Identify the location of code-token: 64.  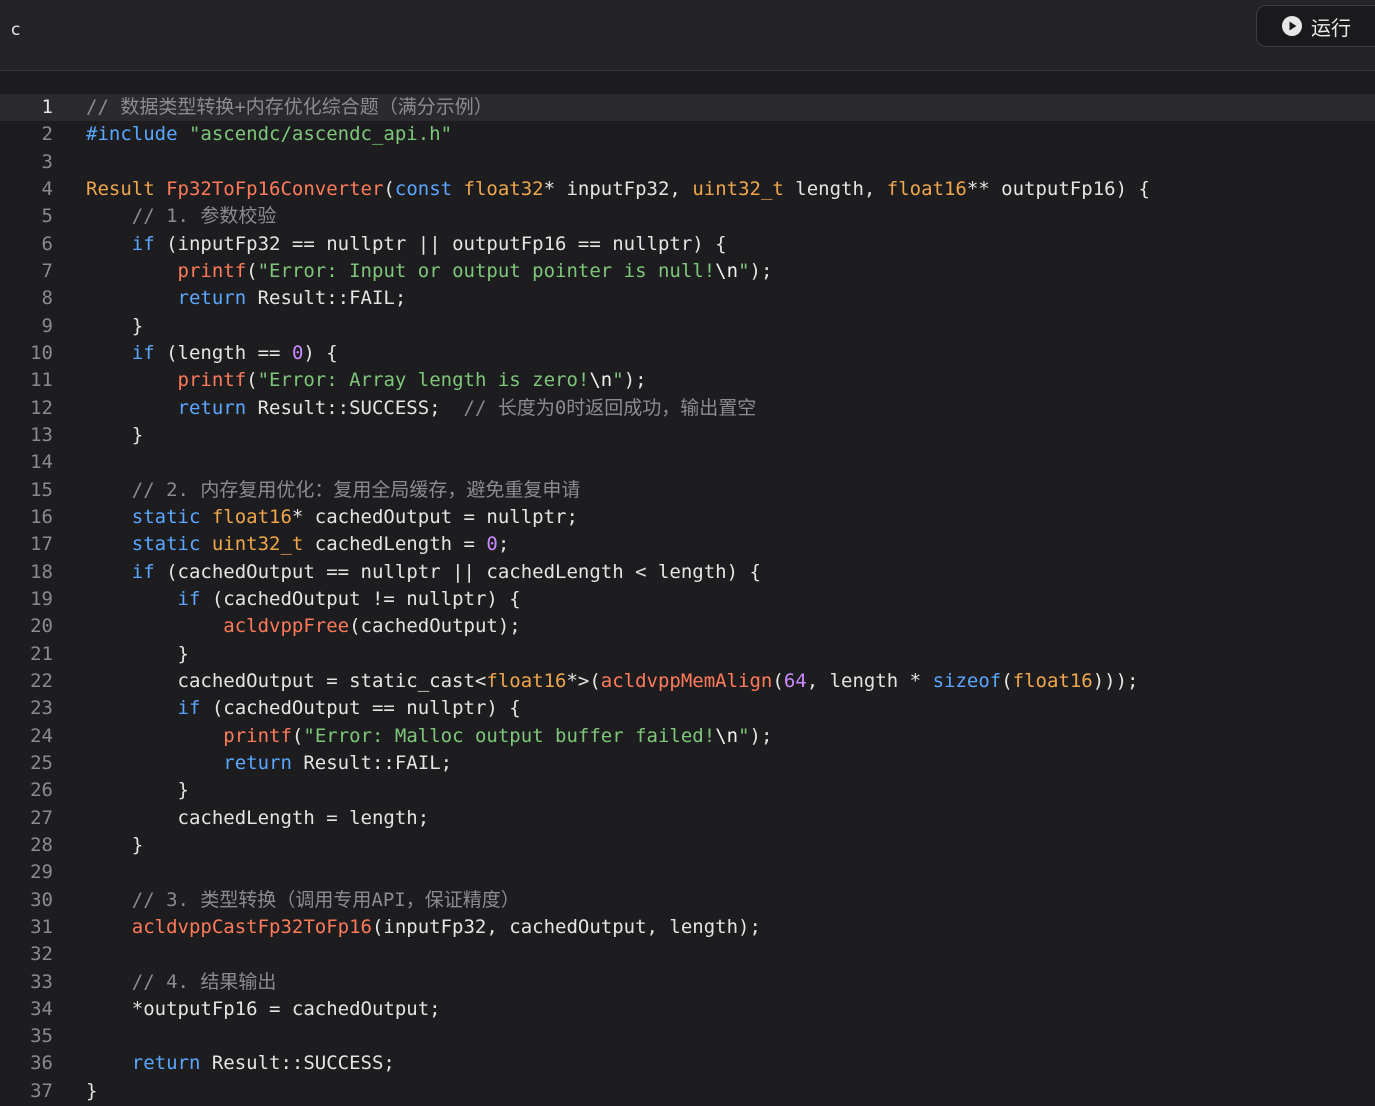
(795, 680).